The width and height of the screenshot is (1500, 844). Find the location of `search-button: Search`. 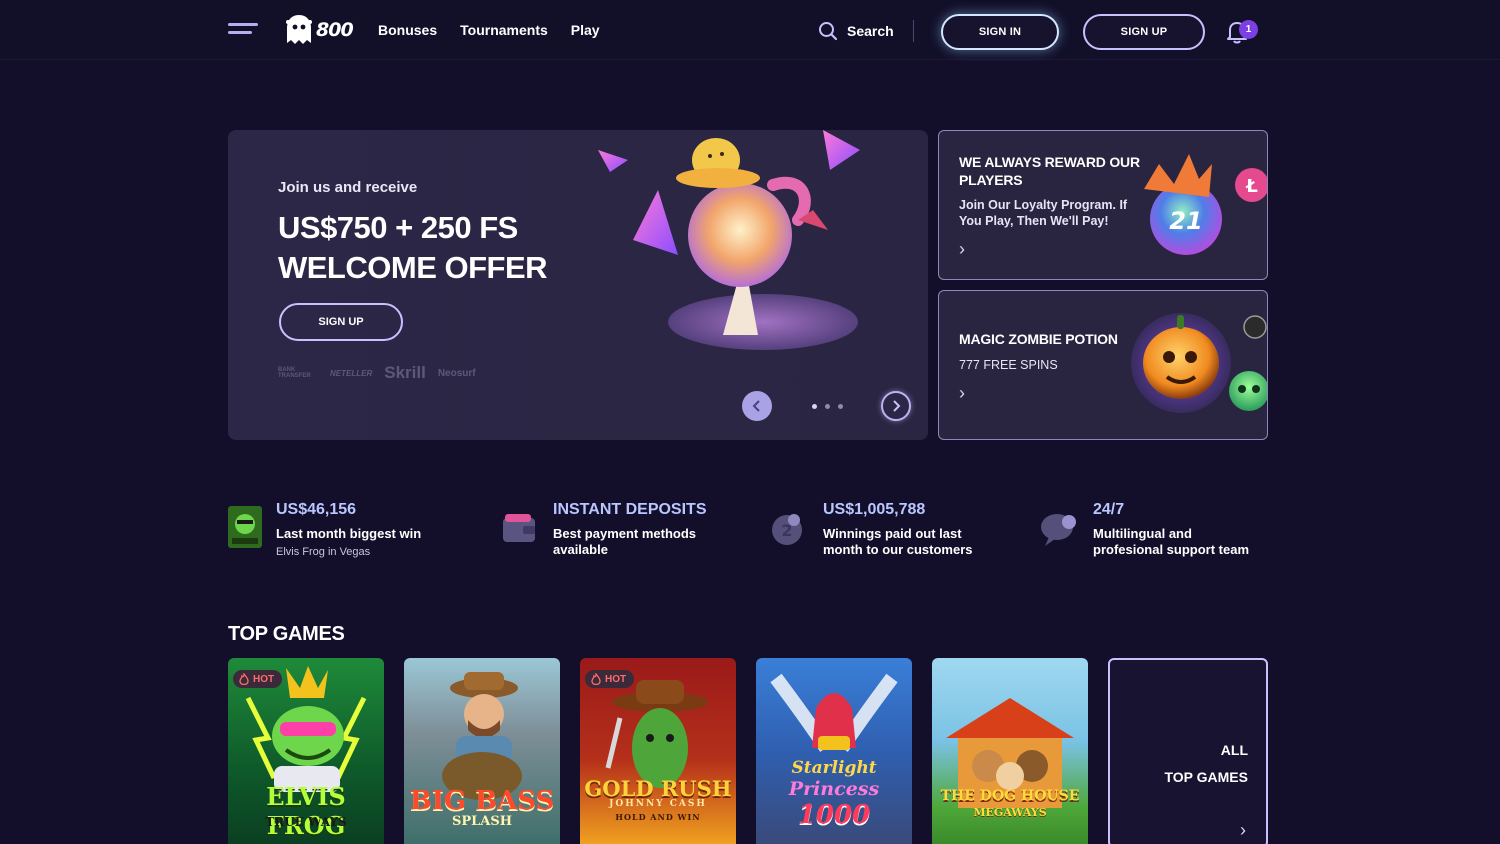

search-button: Search is located at coordinates (856, 31).